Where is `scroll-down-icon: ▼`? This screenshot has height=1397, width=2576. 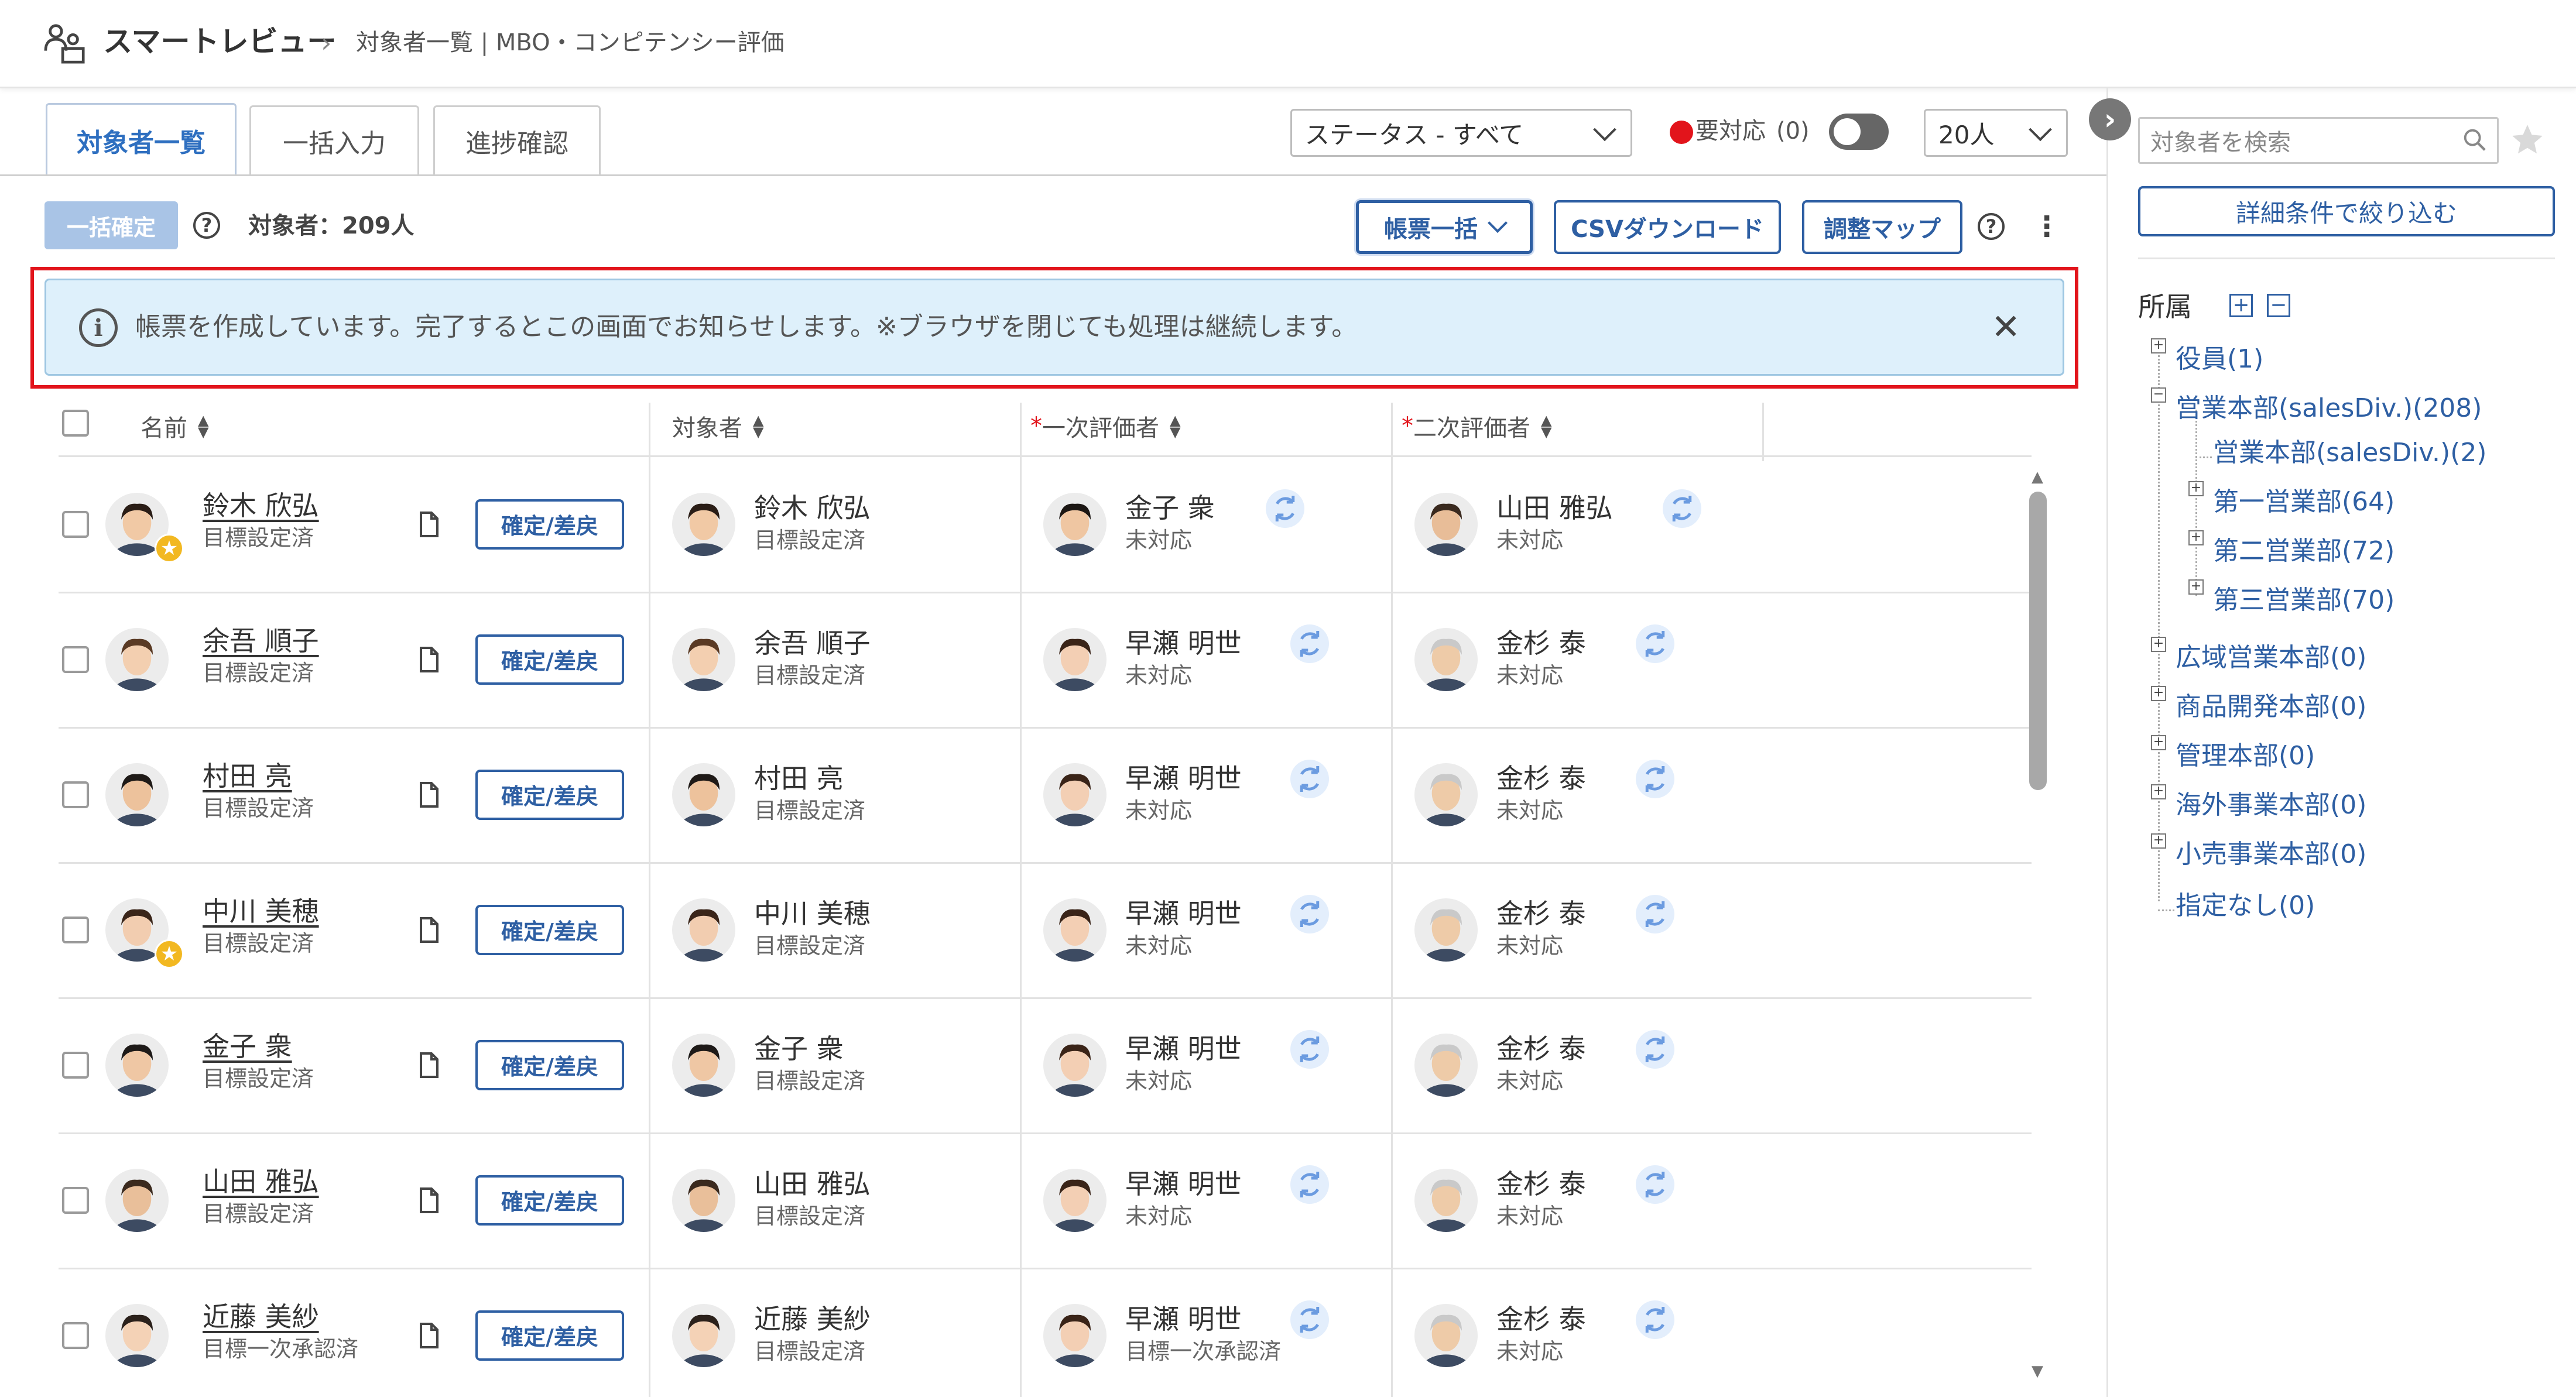 scroll-down-icon: ▼ is located at coordinates (2037, 1371).